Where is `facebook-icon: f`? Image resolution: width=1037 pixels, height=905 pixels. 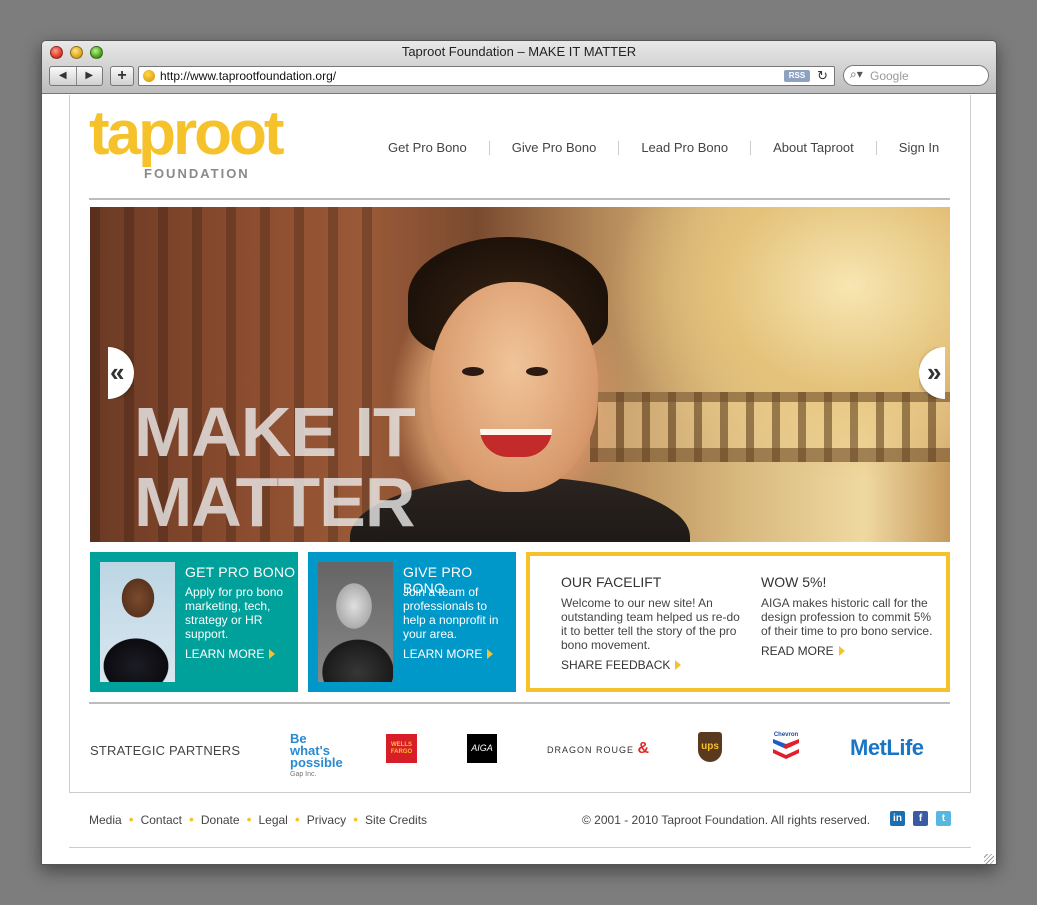 facebook-icon: f is located at coordinates (920, 818).